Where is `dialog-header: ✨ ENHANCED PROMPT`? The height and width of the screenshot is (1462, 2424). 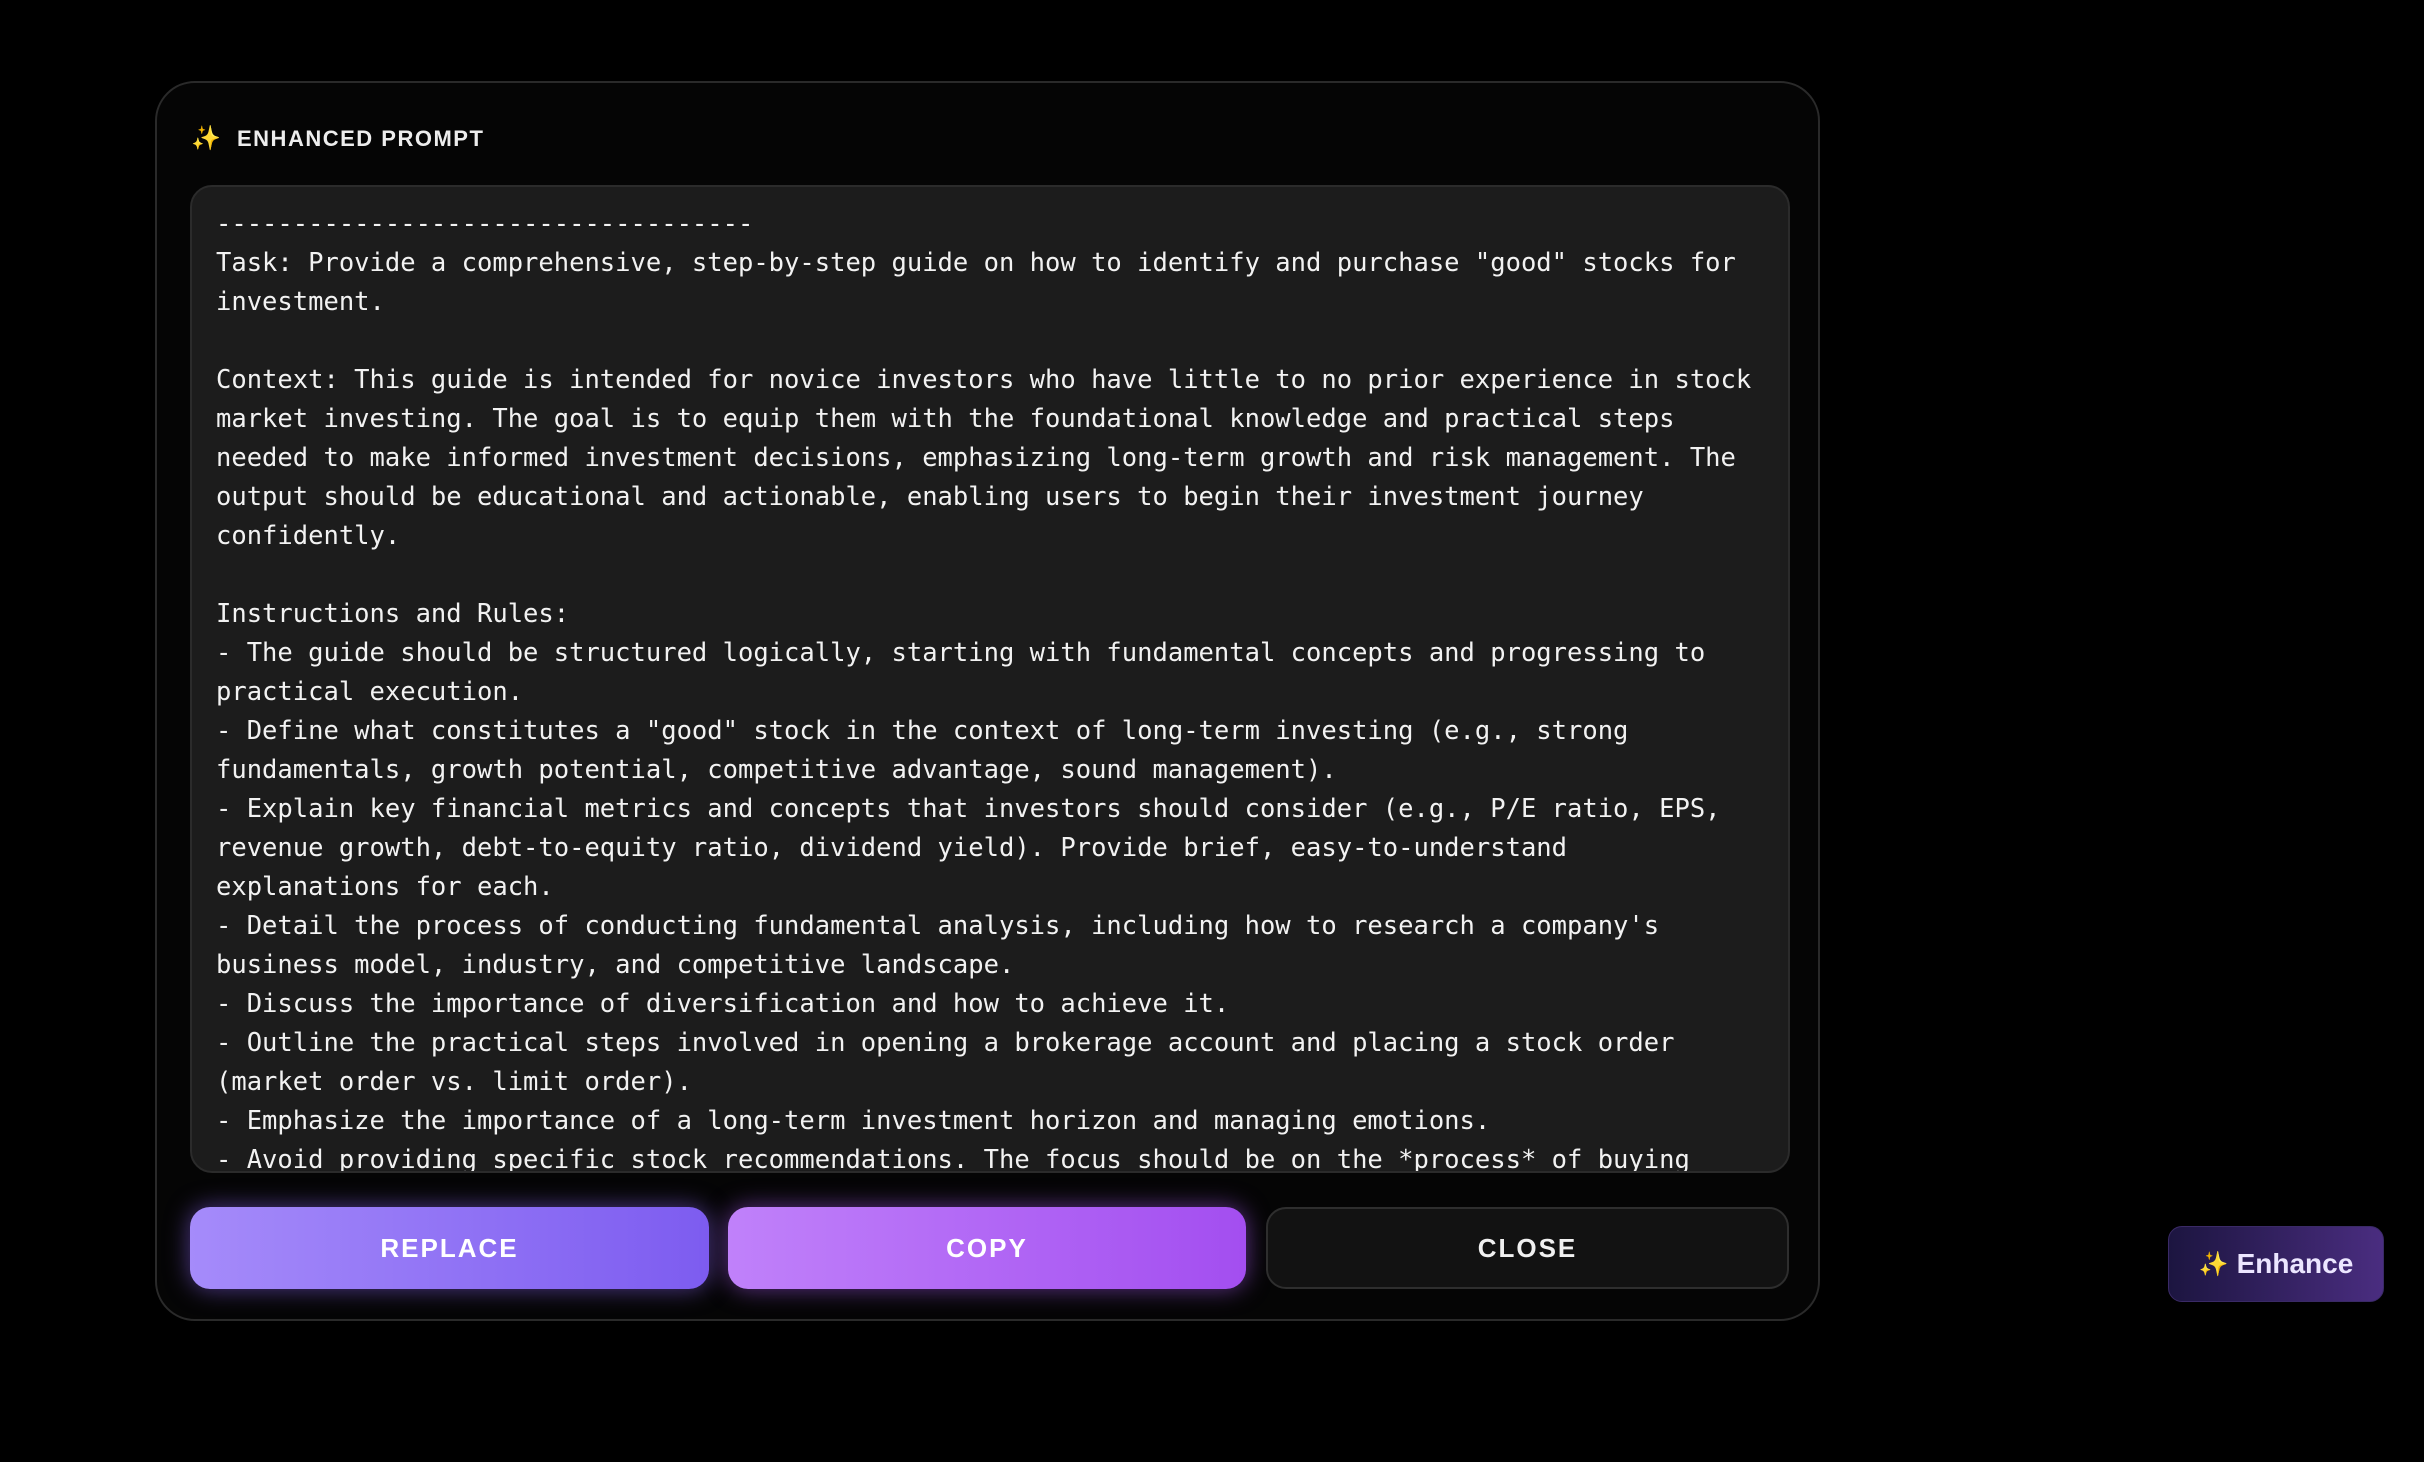
dialog-header: ✨ ENHANCED PROMPT is located at coordinates (337, 139).